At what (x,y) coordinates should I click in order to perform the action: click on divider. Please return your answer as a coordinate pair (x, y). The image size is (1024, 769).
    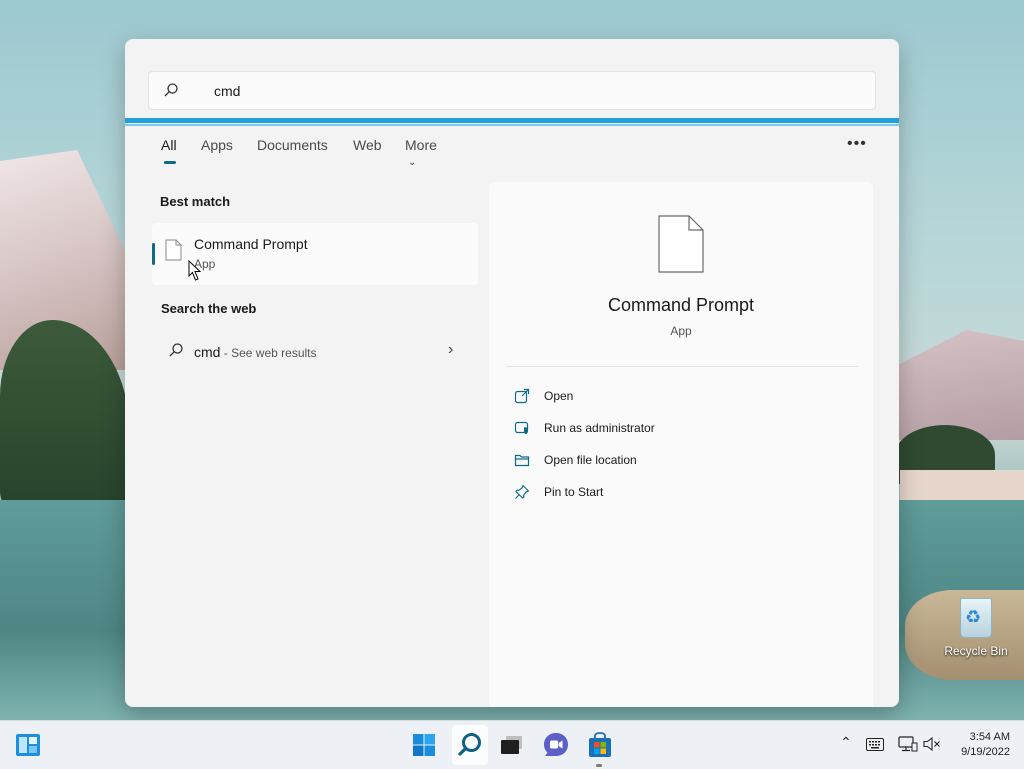
    Looking at the image, I should click on (682, 366).